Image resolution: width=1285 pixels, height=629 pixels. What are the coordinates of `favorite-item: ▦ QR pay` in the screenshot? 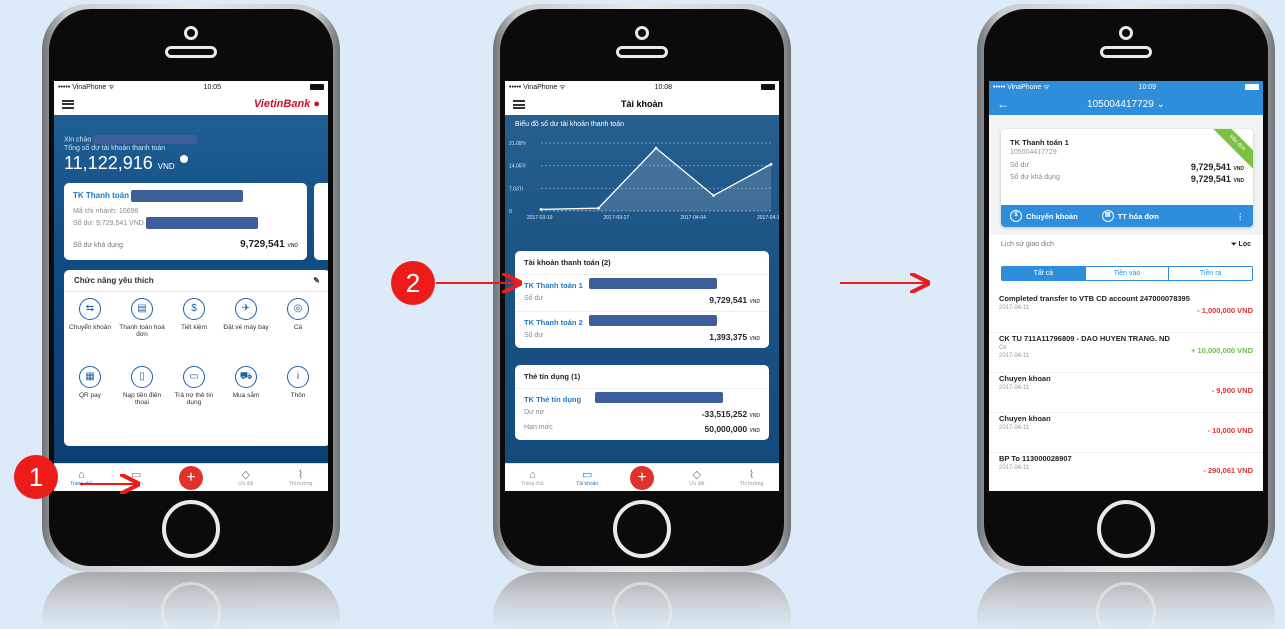 It's located at (90, 400).